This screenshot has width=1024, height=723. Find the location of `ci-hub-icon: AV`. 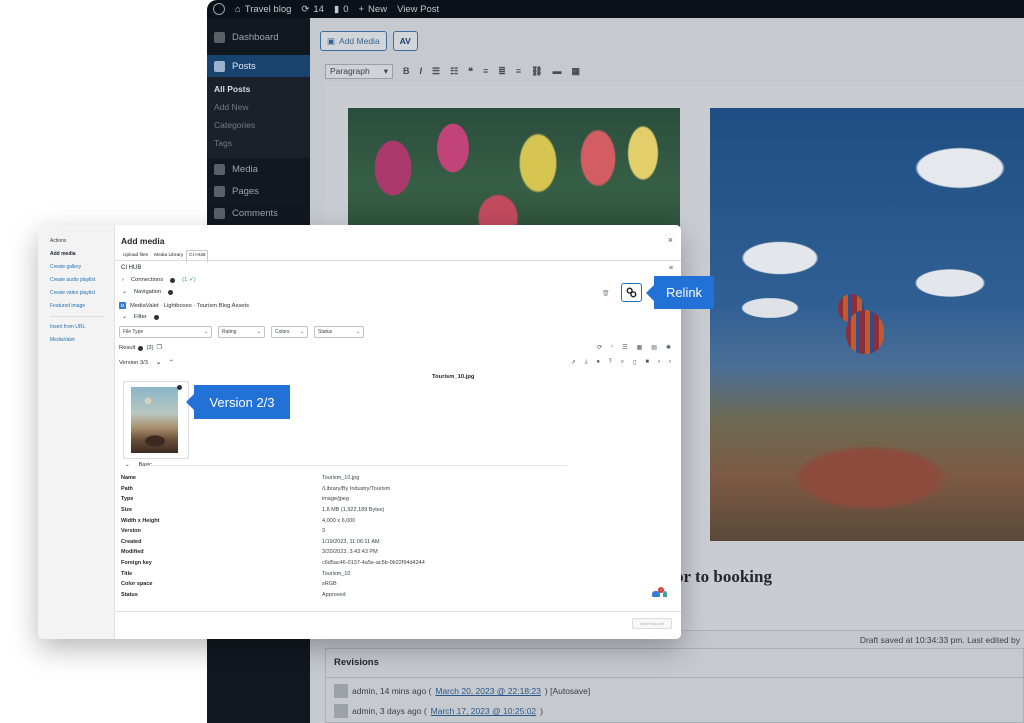

ci-hub-icon: AV is located at coordinates (405, 41).